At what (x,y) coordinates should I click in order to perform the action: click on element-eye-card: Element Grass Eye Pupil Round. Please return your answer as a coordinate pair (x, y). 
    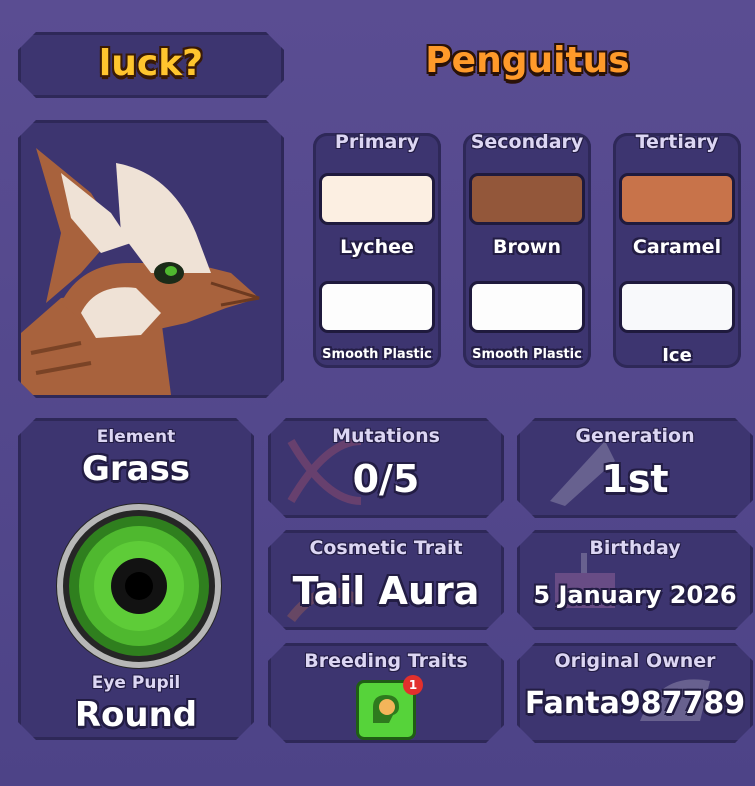
    Looking at the image, I should click on (136, 579).